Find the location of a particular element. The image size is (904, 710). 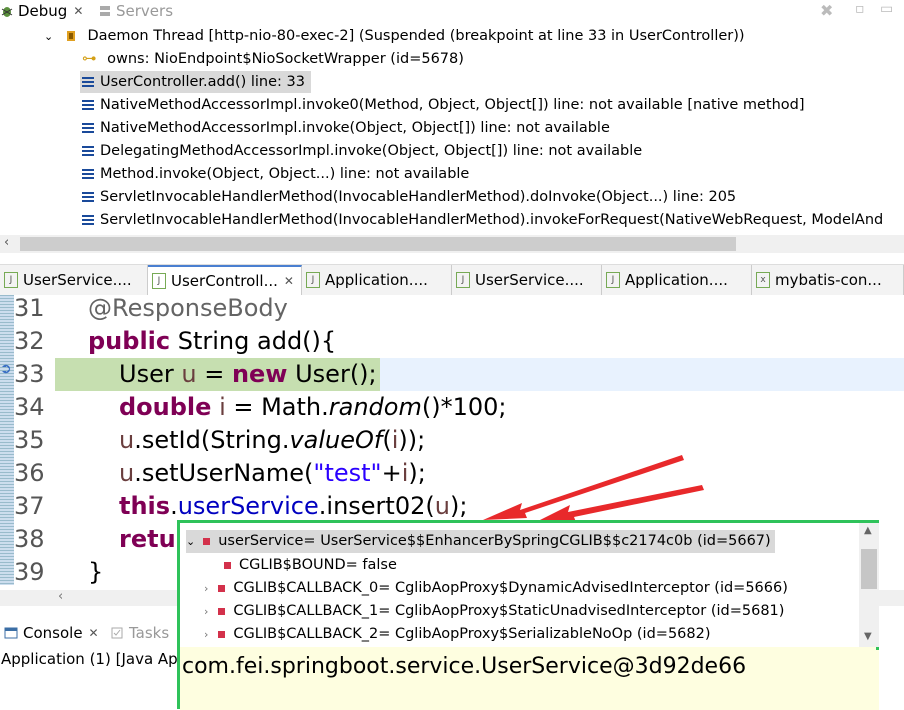

line-number: 39 is located at coordinates (29, 572).